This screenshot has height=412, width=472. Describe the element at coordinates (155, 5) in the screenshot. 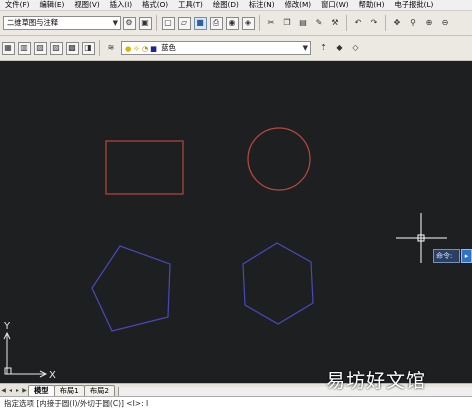

I see `menu-format: 格式(O)` at that location.